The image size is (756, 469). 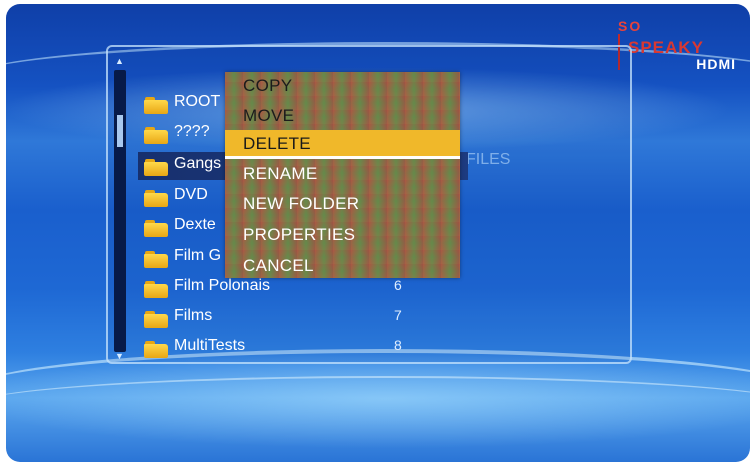 What do you see at coordinates (342, 144) in the screenshot?
I see `menu-item-delete: DELETE` at bounding box center [342, 144].